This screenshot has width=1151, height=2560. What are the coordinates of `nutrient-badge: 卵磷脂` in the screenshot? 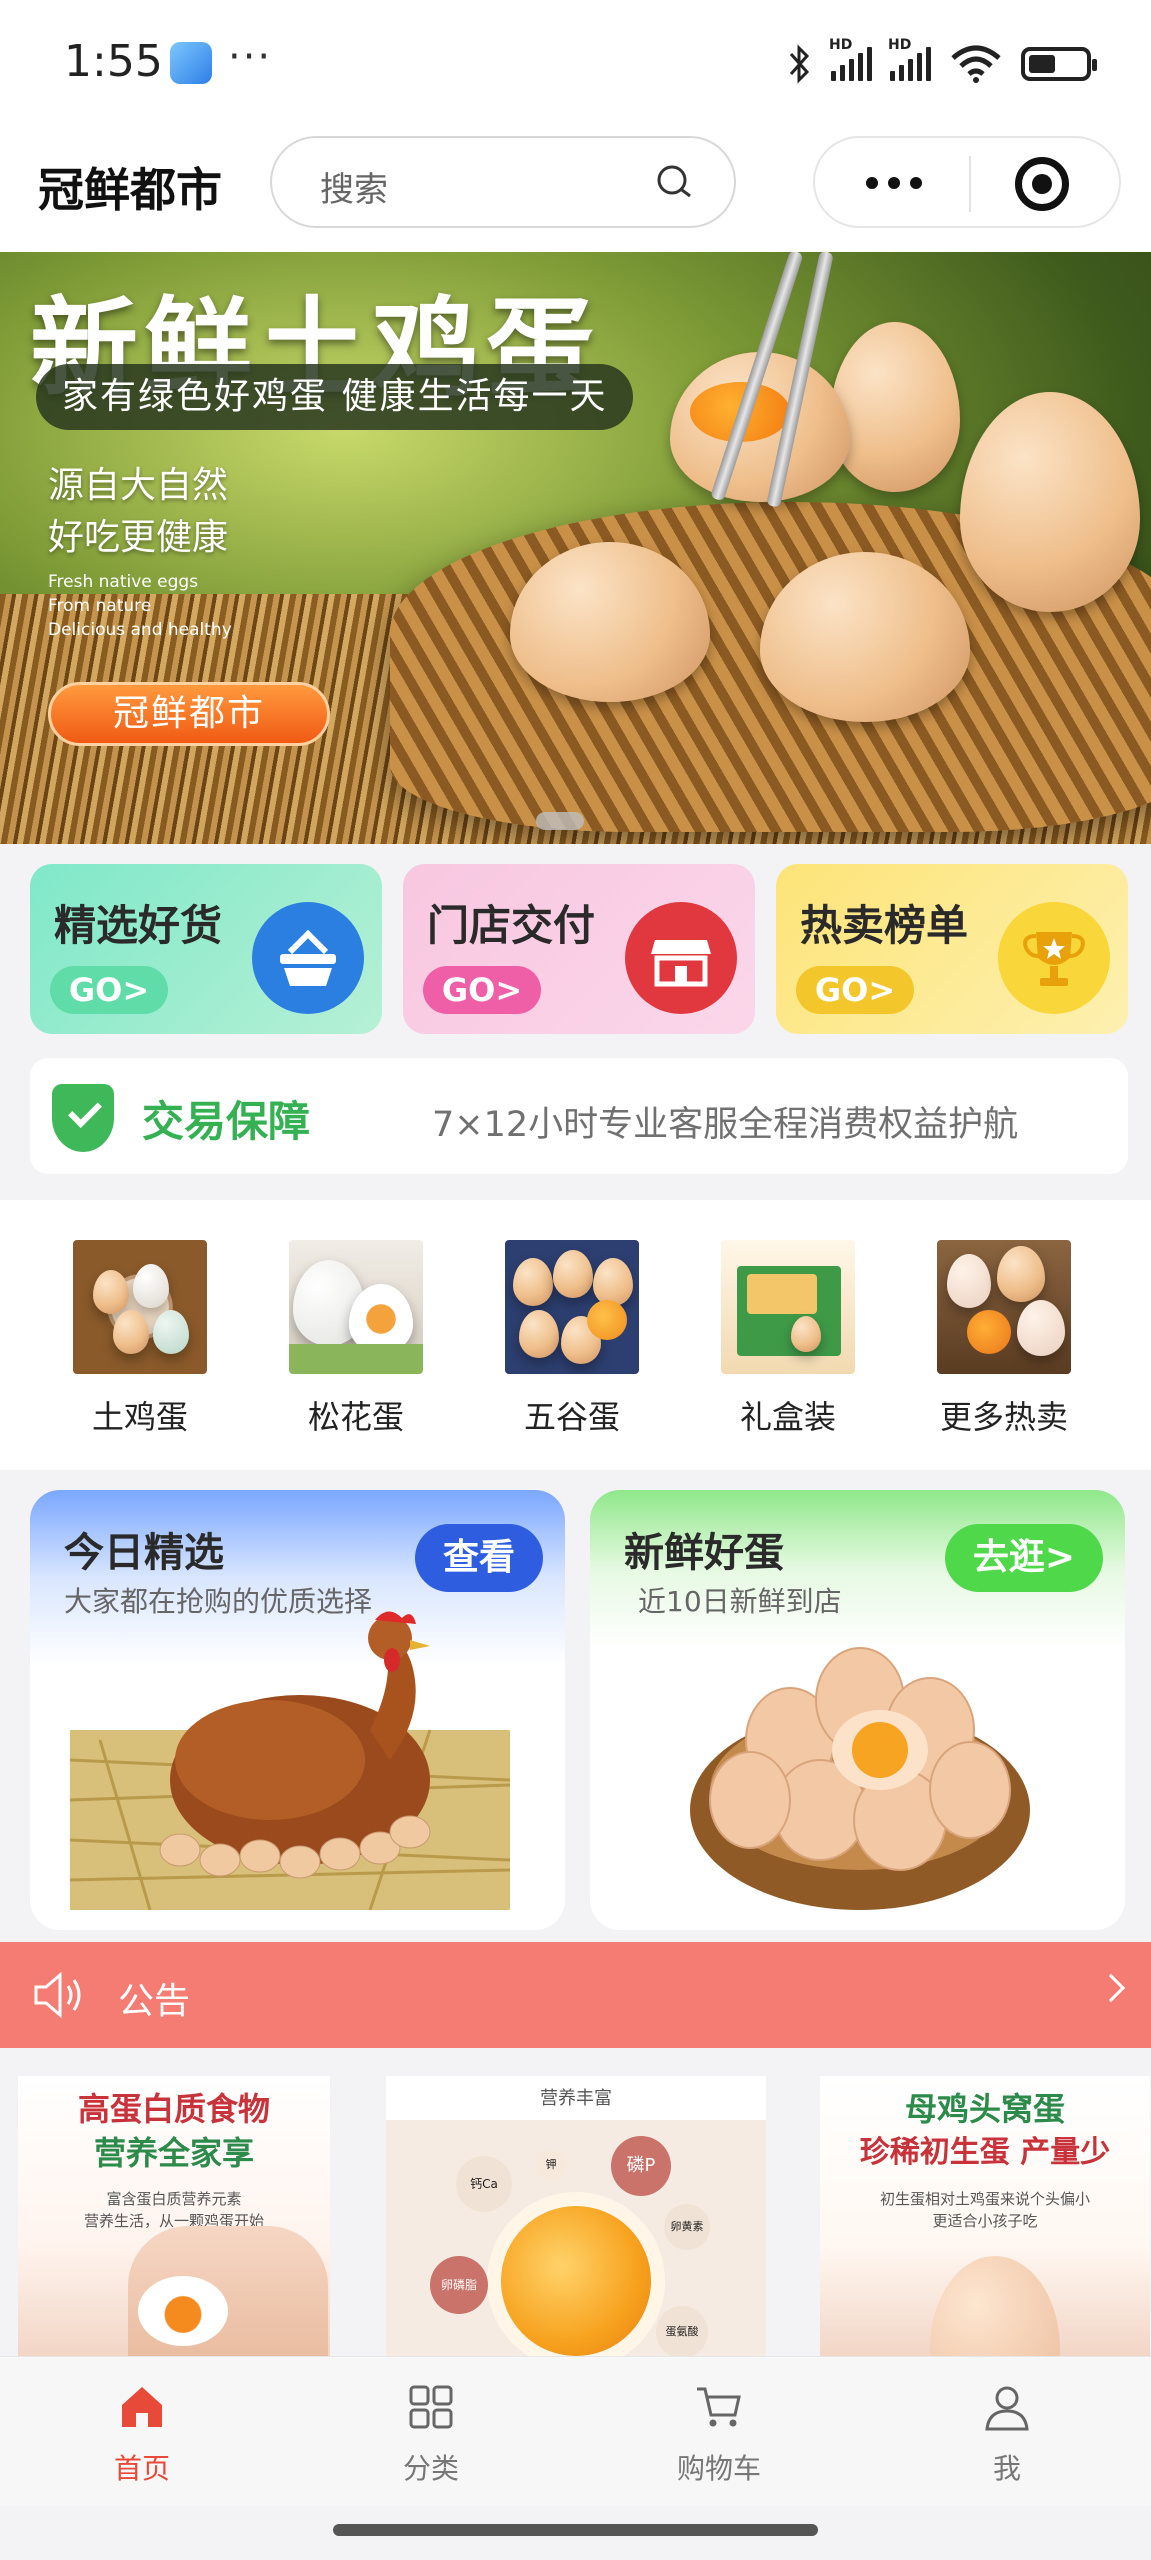 It's located at (459, 2285).